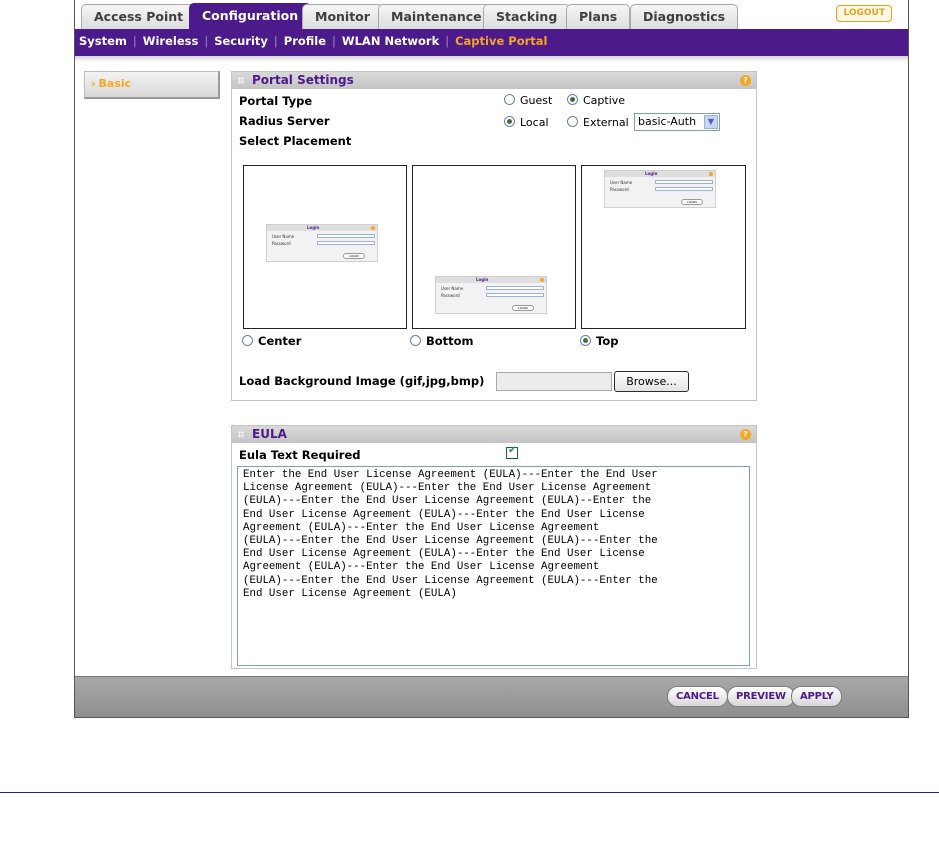 This screenshot has width=939, height=862. I want to click on page-divider, so click(469, 792).